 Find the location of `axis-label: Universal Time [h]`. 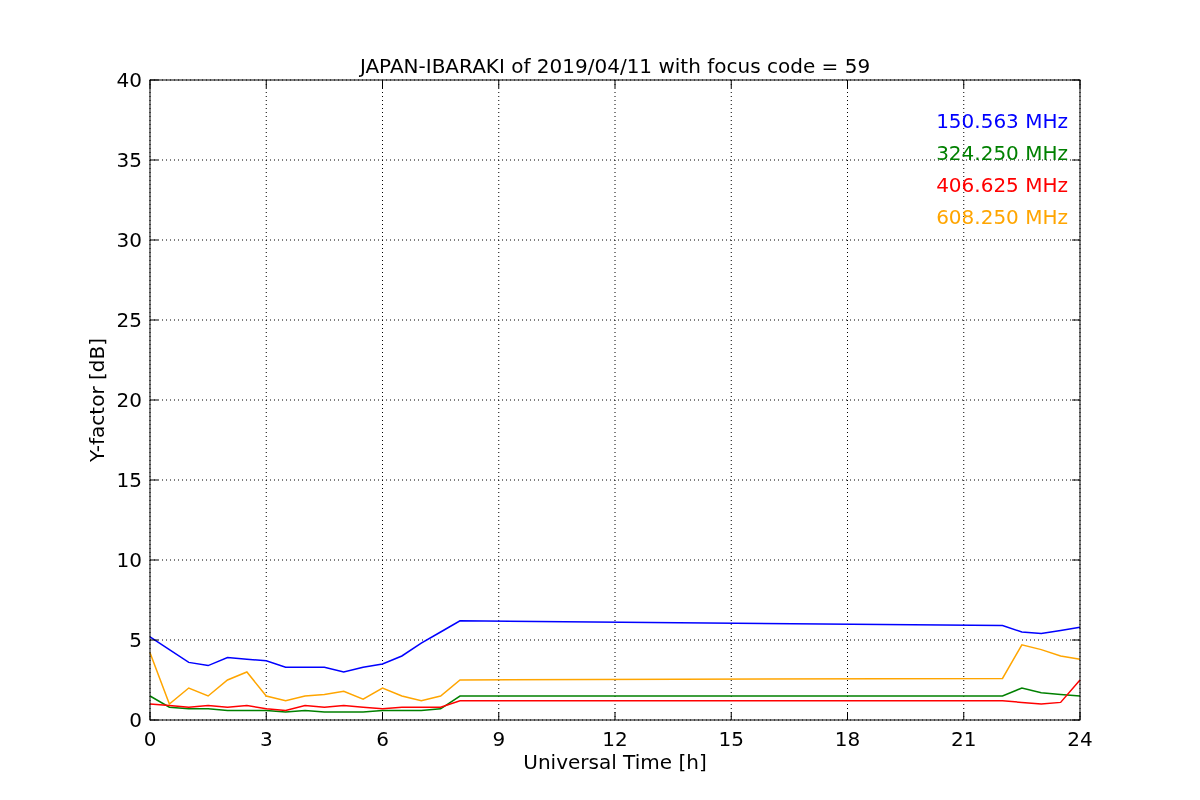

axis-label: Universal Time [h] is located at coordinates (615, 762).